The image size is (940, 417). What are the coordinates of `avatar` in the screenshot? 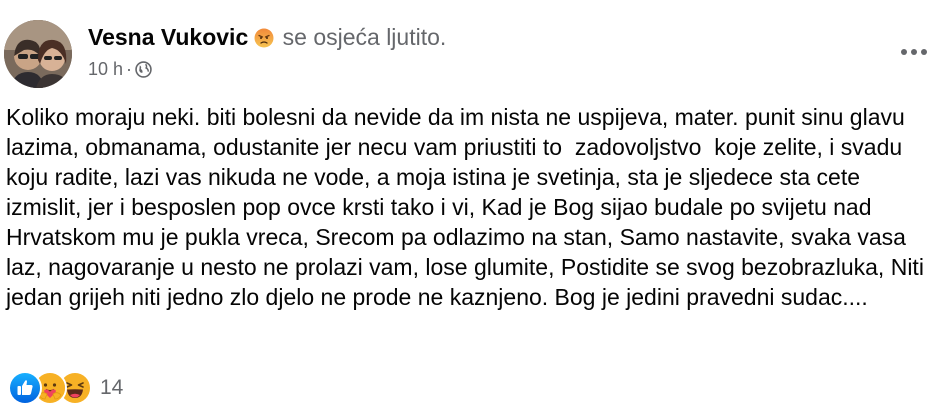 It's located at (38, 54).